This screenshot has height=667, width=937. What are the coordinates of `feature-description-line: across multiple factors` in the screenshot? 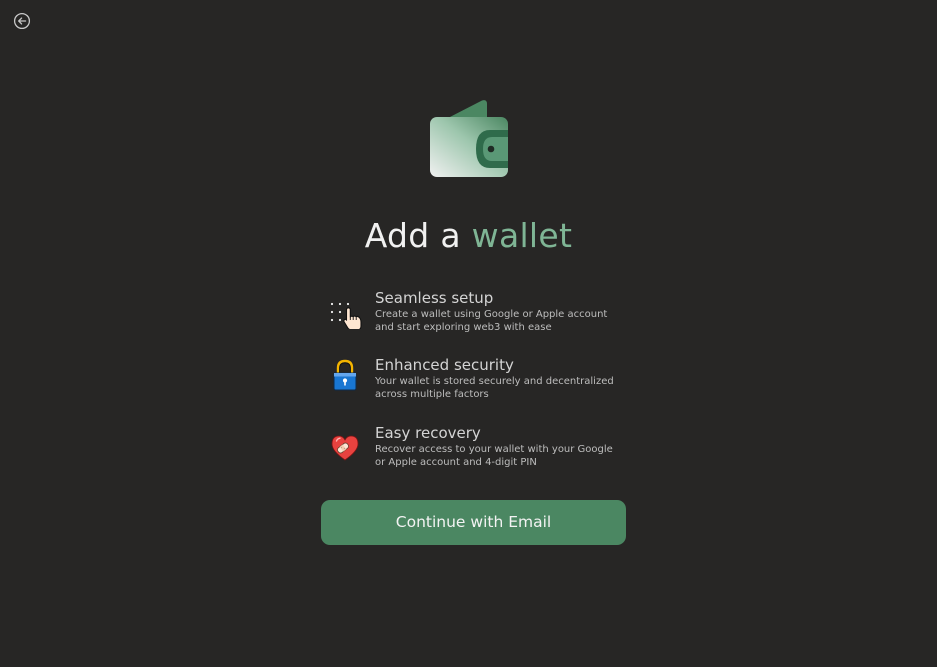 It's located at (432, 394).